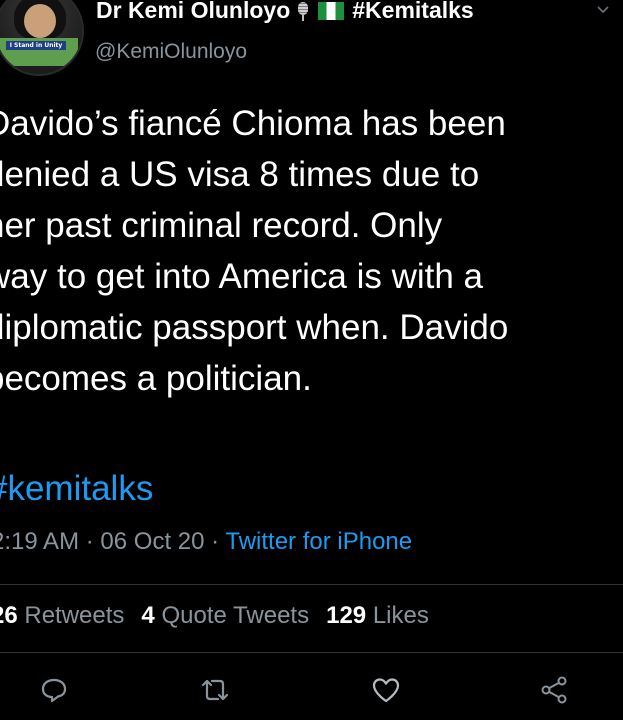  Describe the element at coordinates (346, 615) in the screenshot. I see `likes-count: 129` at that location.